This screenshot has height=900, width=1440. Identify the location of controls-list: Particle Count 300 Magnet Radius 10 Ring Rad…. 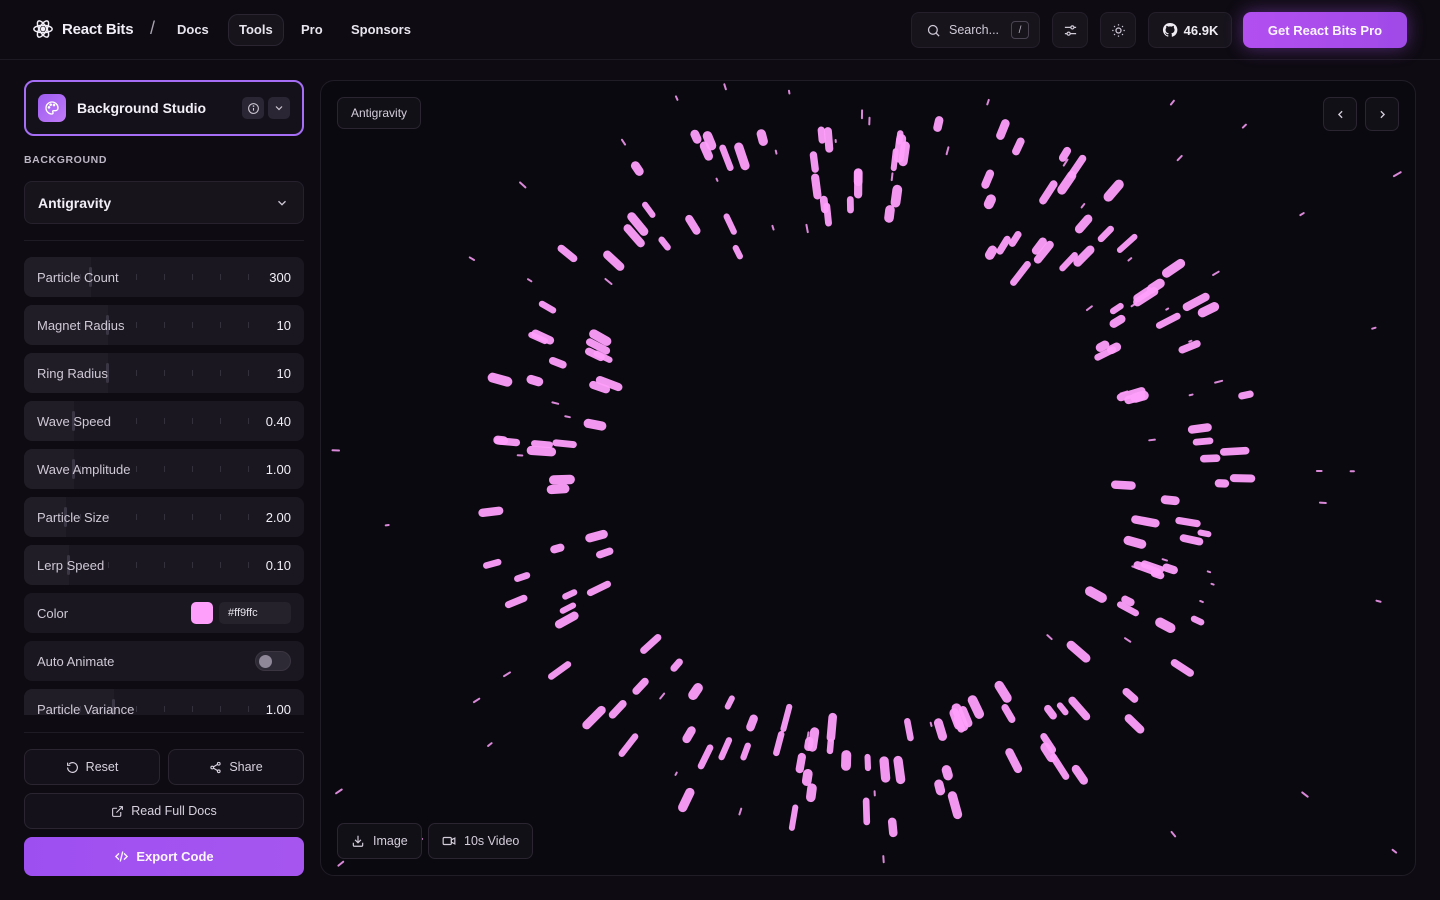
(164, 486).